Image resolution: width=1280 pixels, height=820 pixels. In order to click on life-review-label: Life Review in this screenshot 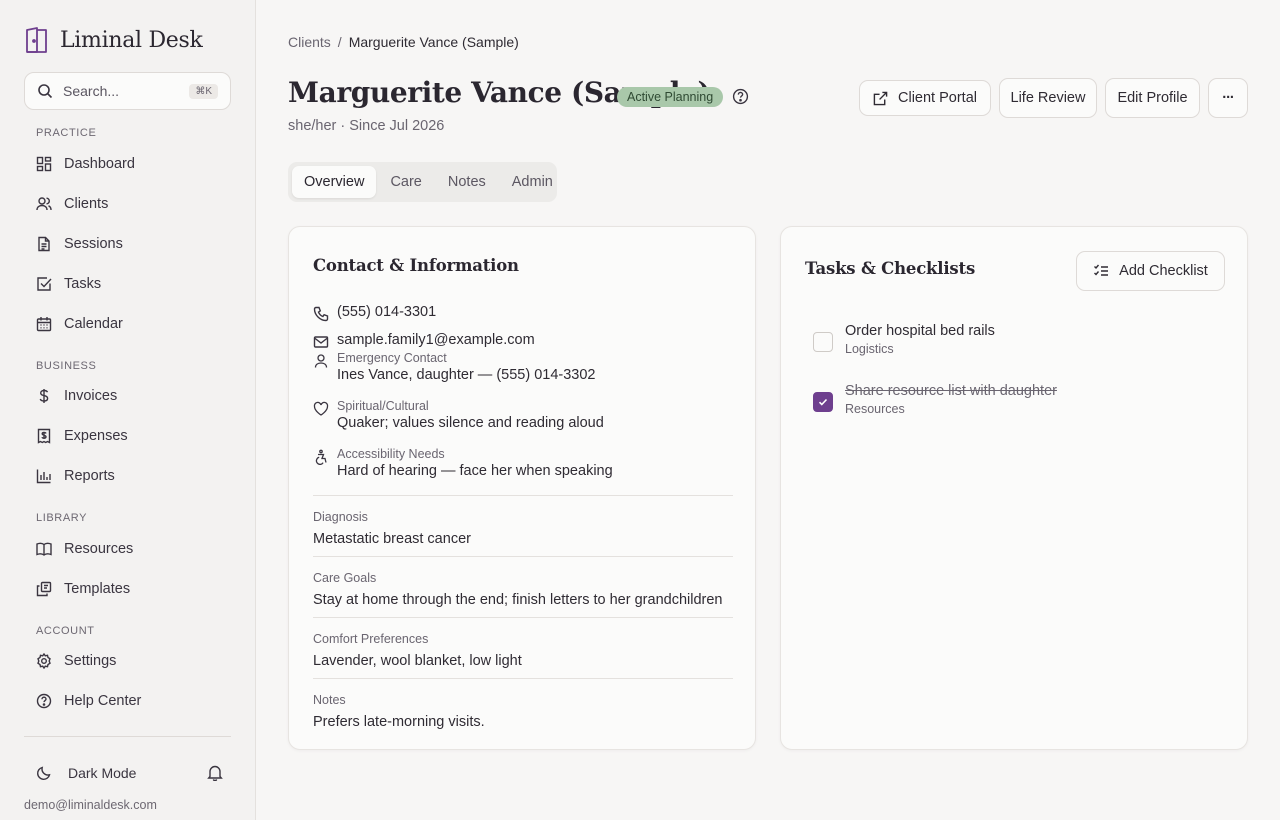, I will do `click(1048, 98)`.